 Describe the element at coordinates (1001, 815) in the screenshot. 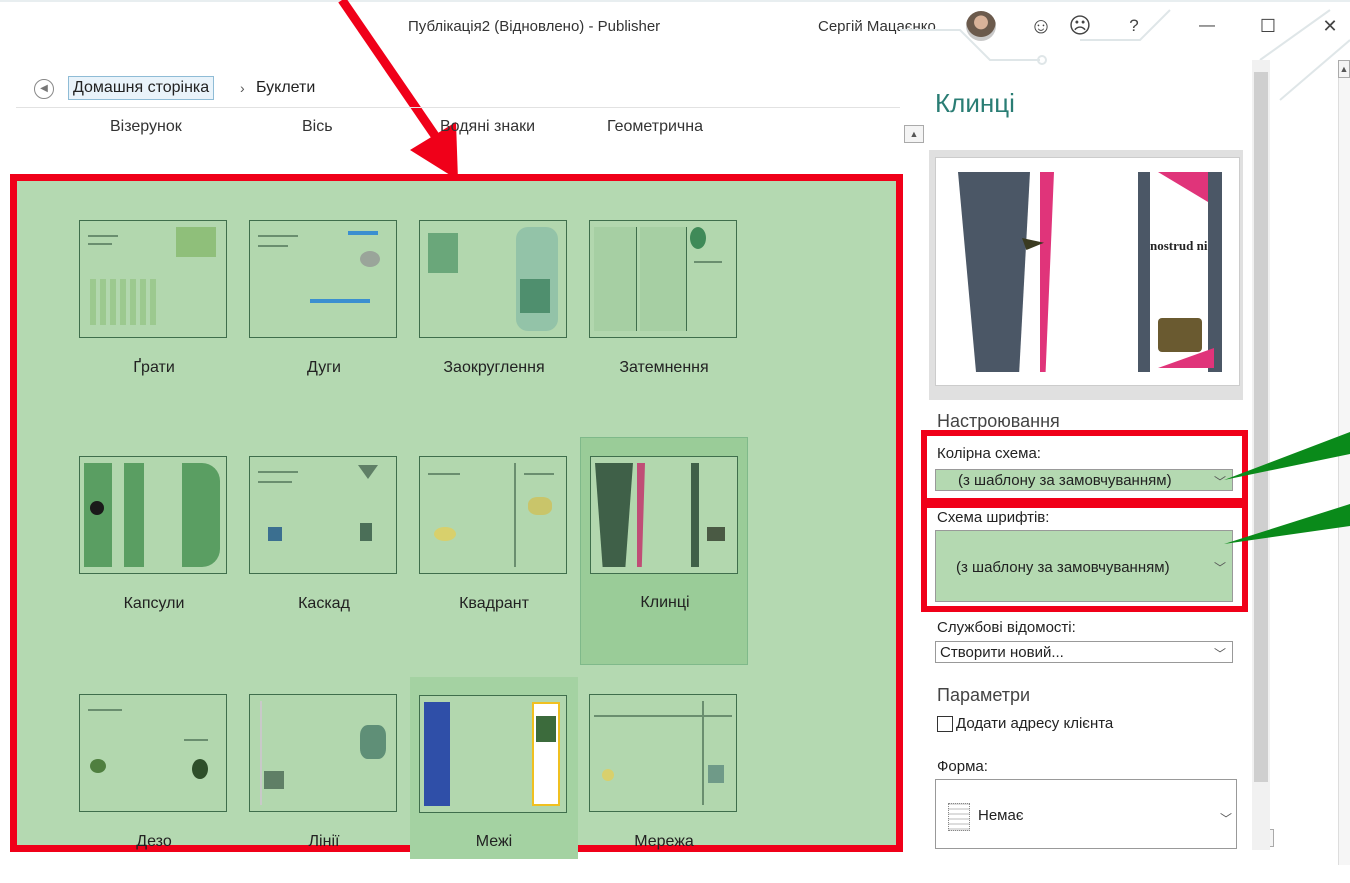

I see `form-value: Немає` at that location.